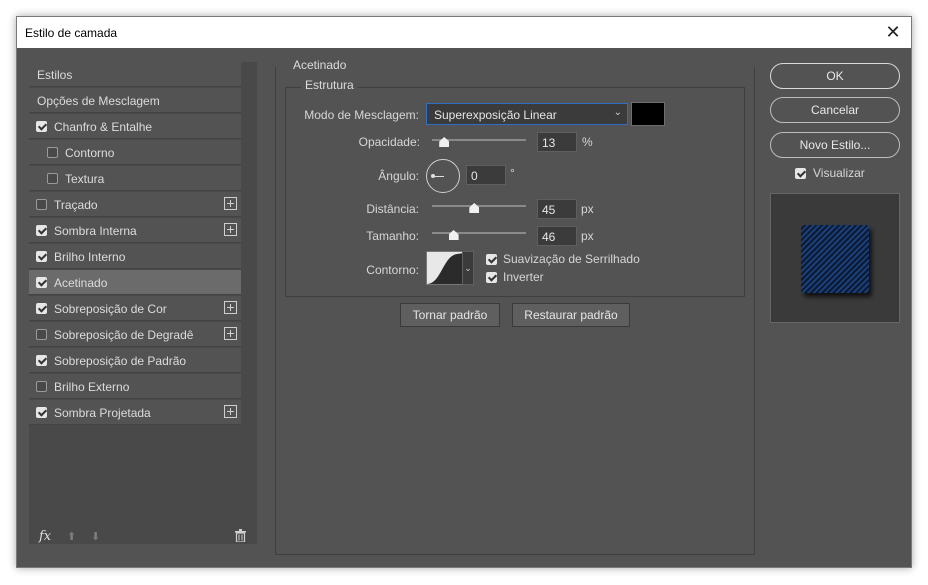 This screenshot has height=585, width=928. What do you see at coordinates (110, 309) in the screenshot?
I see `sidebar-item-label: Sobreposição de Cor` at bounding box center [110, 309].